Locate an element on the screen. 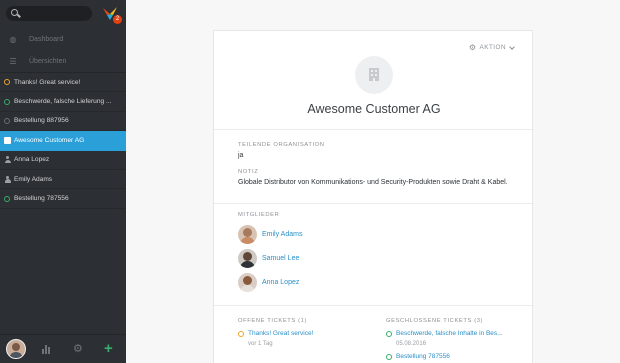 This screenshot has height=363, width=620. shared-organization-value: ja is located at coordinates (240, 155).